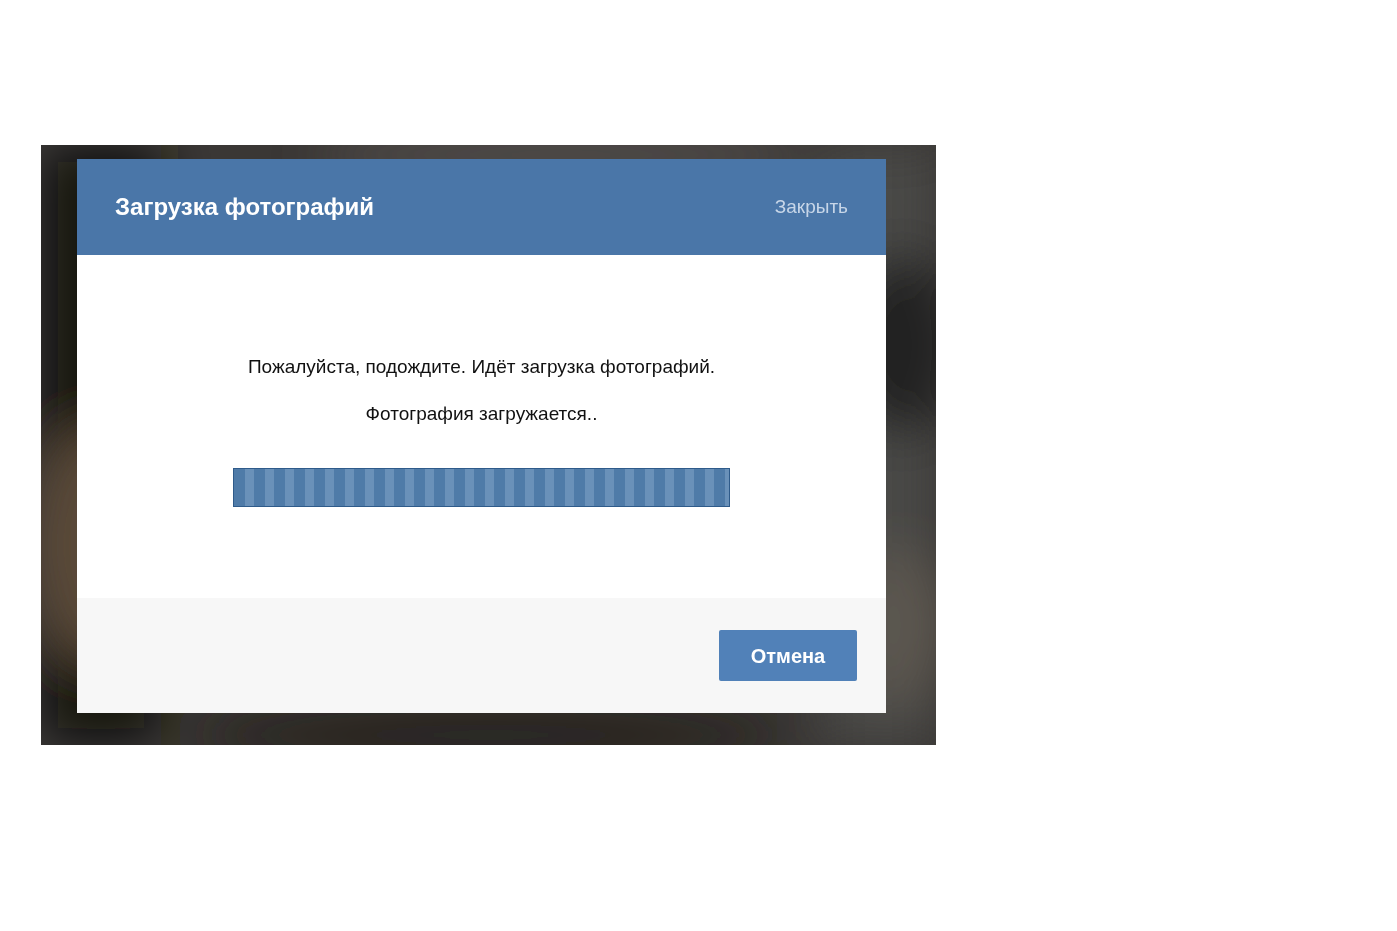 This screenshot has height=931, width=1397. What do you see at coordinates (245, 207) in the screenshot?
I see `dialog-title: Загрузка фотографий` at bounding box center [245, 207].